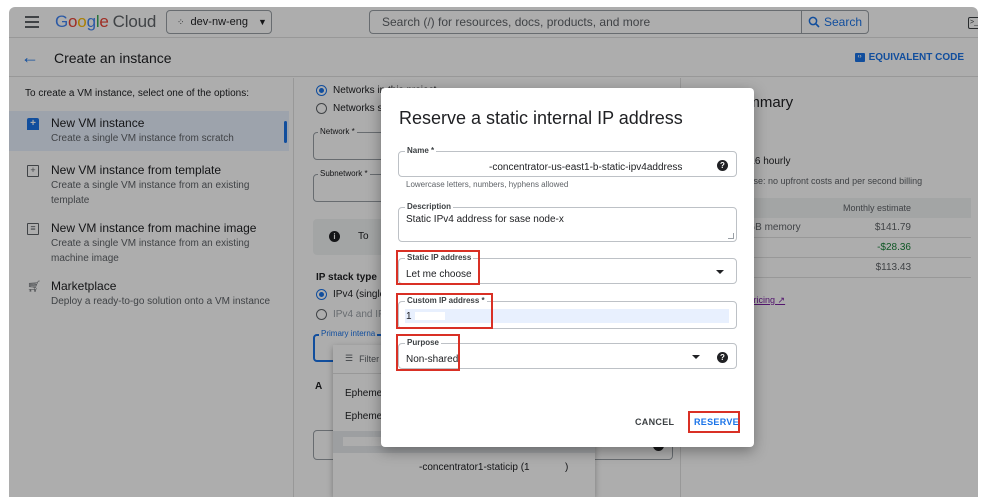 The width and height of the screenshot is (987, 504). I want to click on resize-handle-icon, so click(731, 236).